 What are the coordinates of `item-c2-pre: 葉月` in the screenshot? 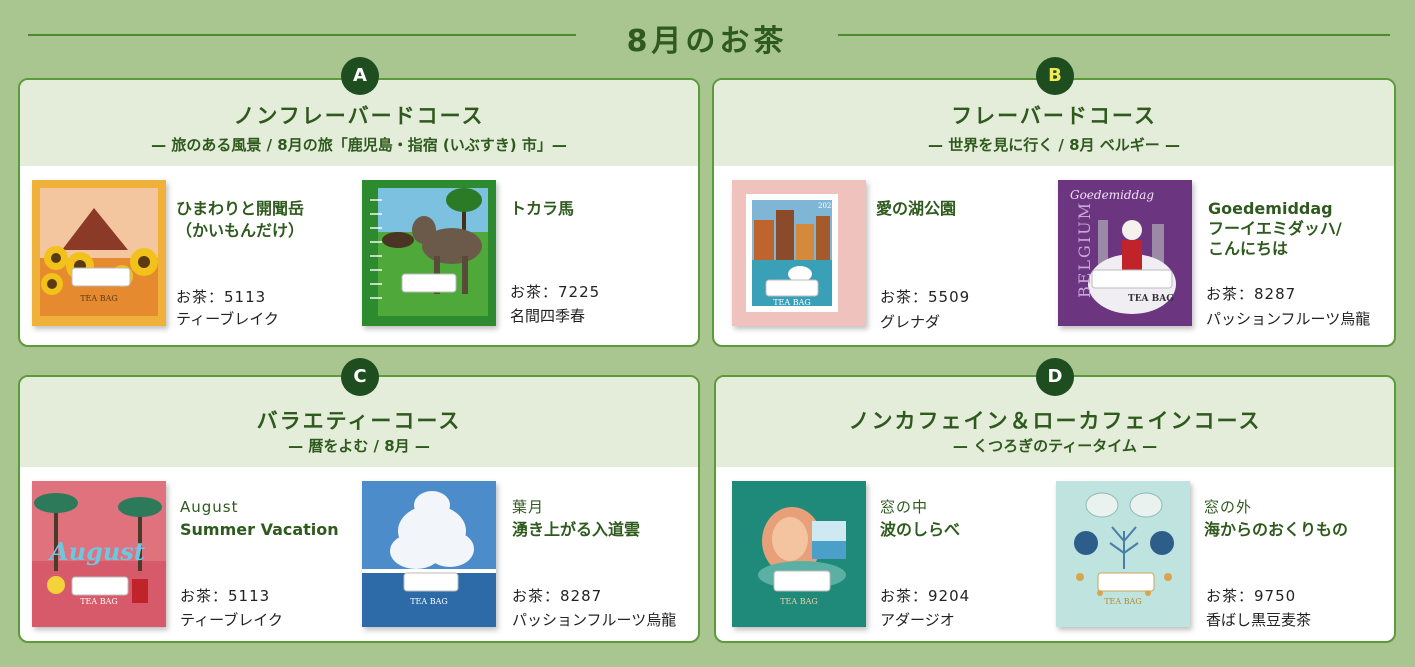 It's located at (528, 507).